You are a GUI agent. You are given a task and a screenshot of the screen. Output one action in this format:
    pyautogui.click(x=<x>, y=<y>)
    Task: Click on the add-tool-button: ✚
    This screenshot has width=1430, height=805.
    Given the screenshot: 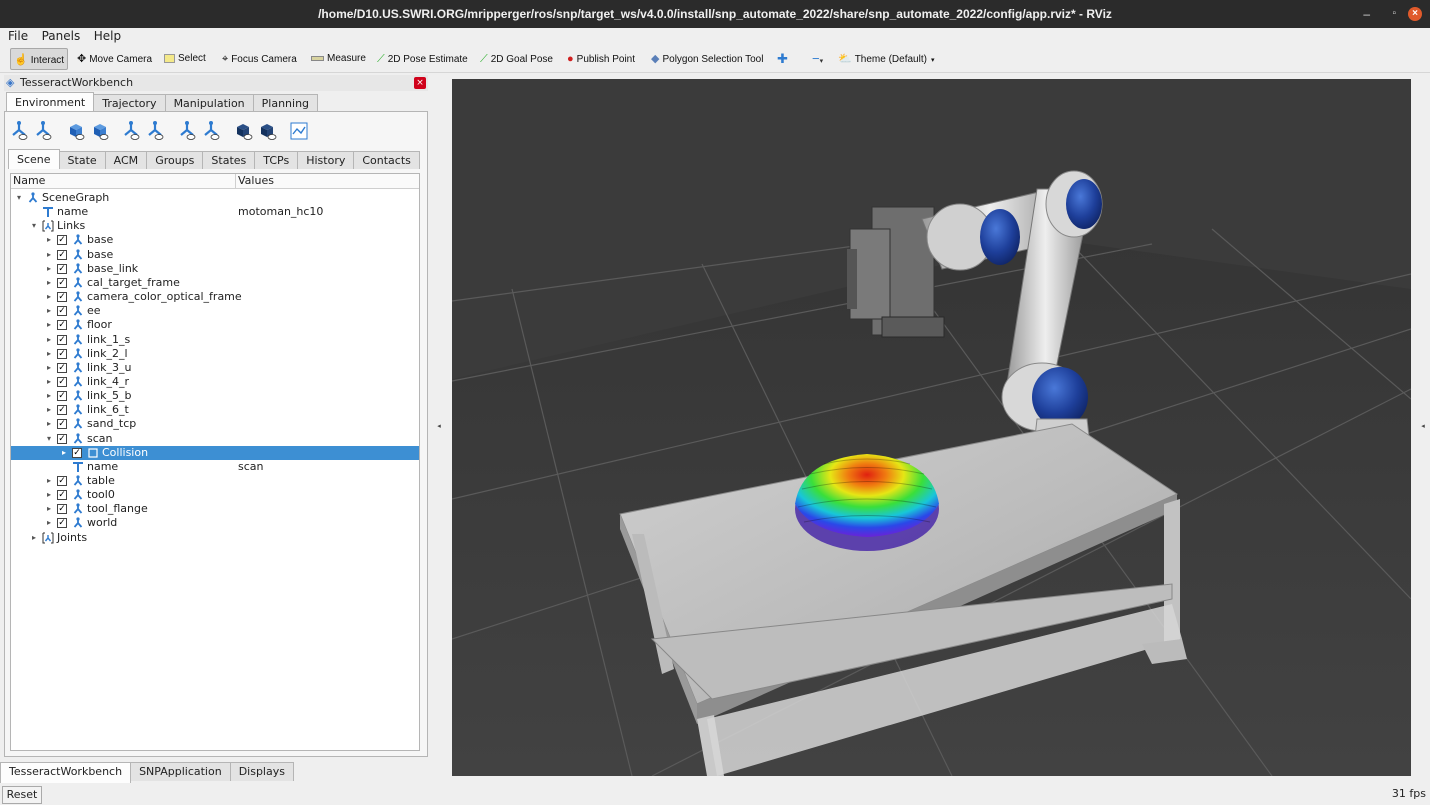 What is the action you would take?
    pyautogui.click(x=782, y=59)
    